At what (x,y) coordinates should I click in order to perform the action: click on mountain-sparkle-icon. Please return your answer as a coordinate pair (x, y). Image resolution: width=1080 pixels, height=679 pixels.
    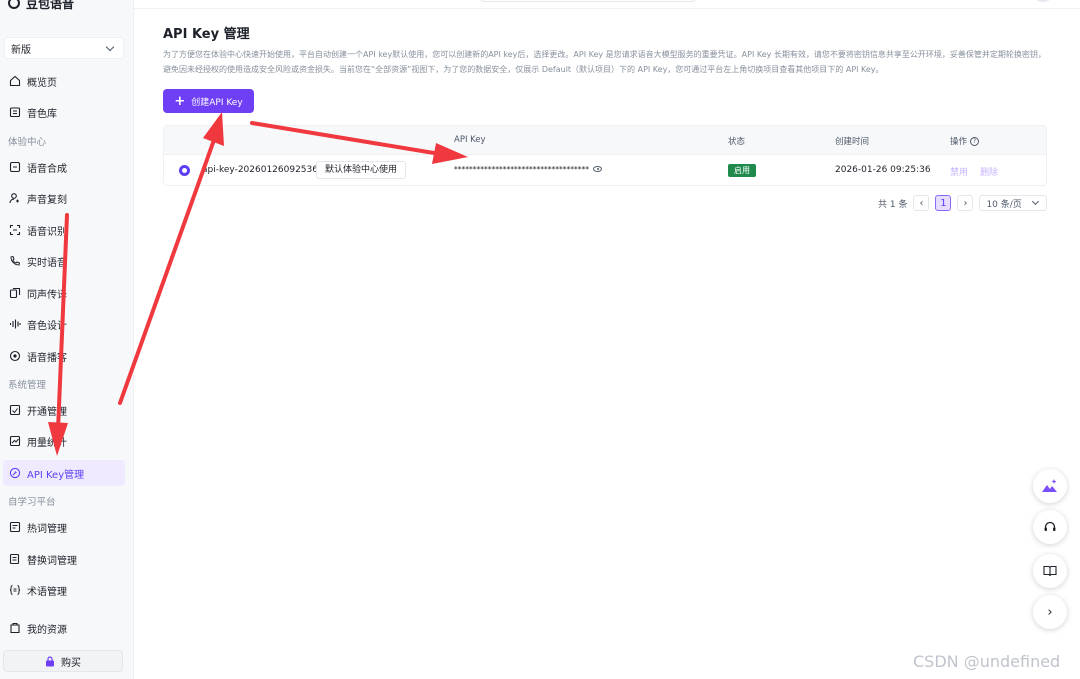
    Looking at the image, I should click on (1050, 486).